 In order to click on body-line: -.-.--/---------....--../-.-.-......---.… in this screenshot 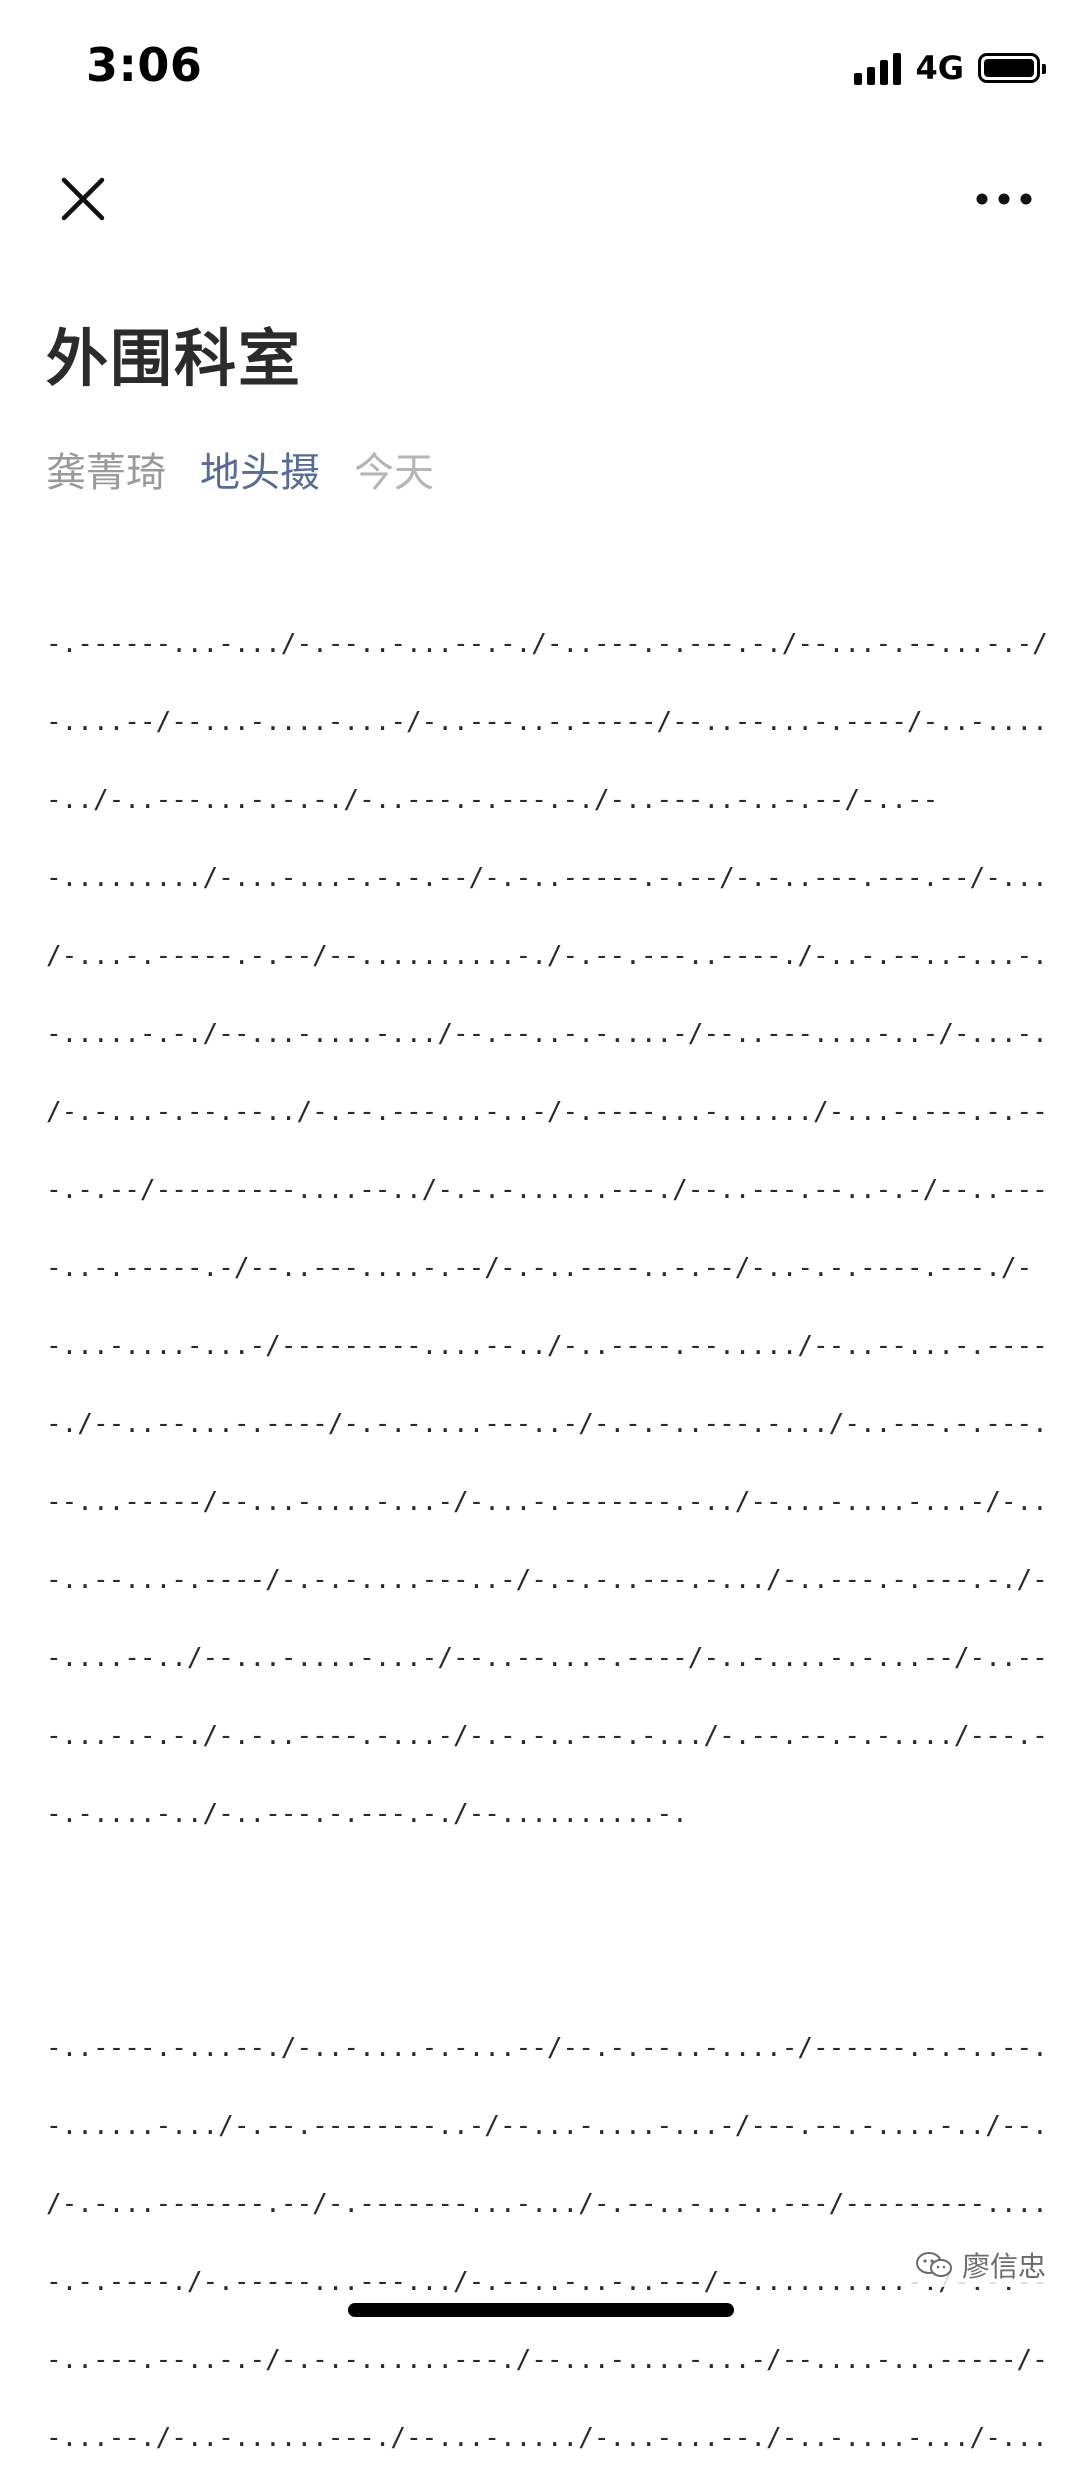, I will do `click(546, 1190)`.